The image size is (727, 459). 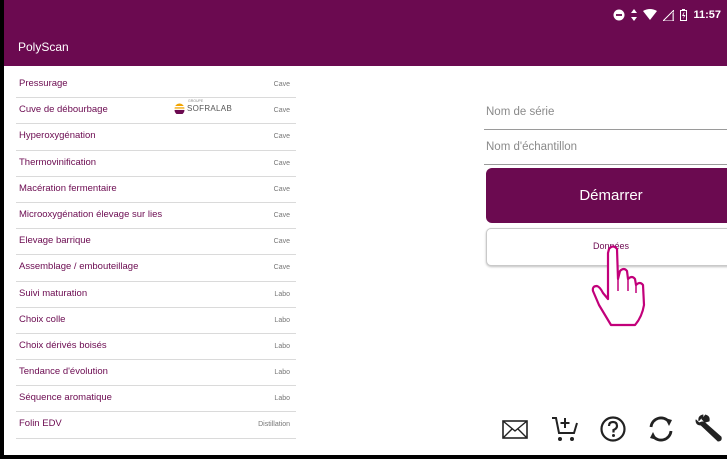 I want to click on list-item: Suivi maturation Labo, so click(x=156, y=295).